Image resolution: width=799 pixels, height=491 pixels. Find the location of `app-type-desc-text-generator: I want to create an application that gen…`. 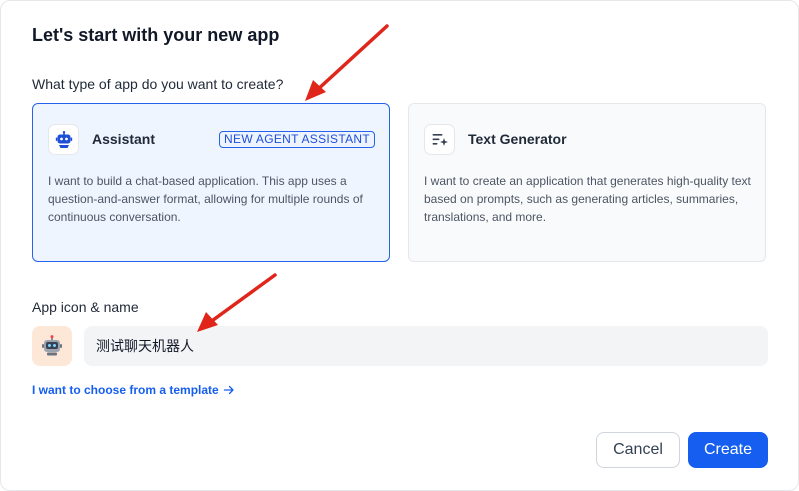

app-type-desc-text-generator: I want to create an application that gen… is located at coordinates (587, 199).